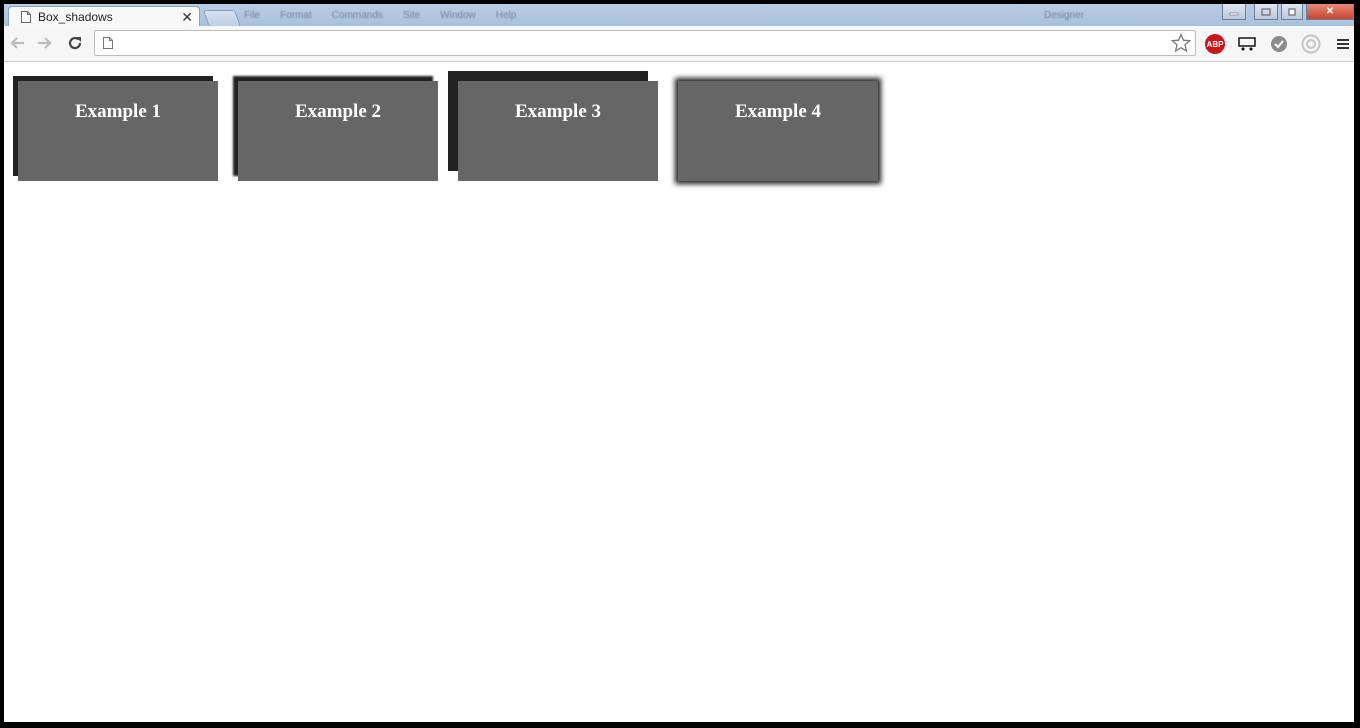 The height and width of the screenshot is (728, 1360). Describe the element at coordinates (357, 15) in the screenshot. I see `bg-menu-item: Commands` at that location.